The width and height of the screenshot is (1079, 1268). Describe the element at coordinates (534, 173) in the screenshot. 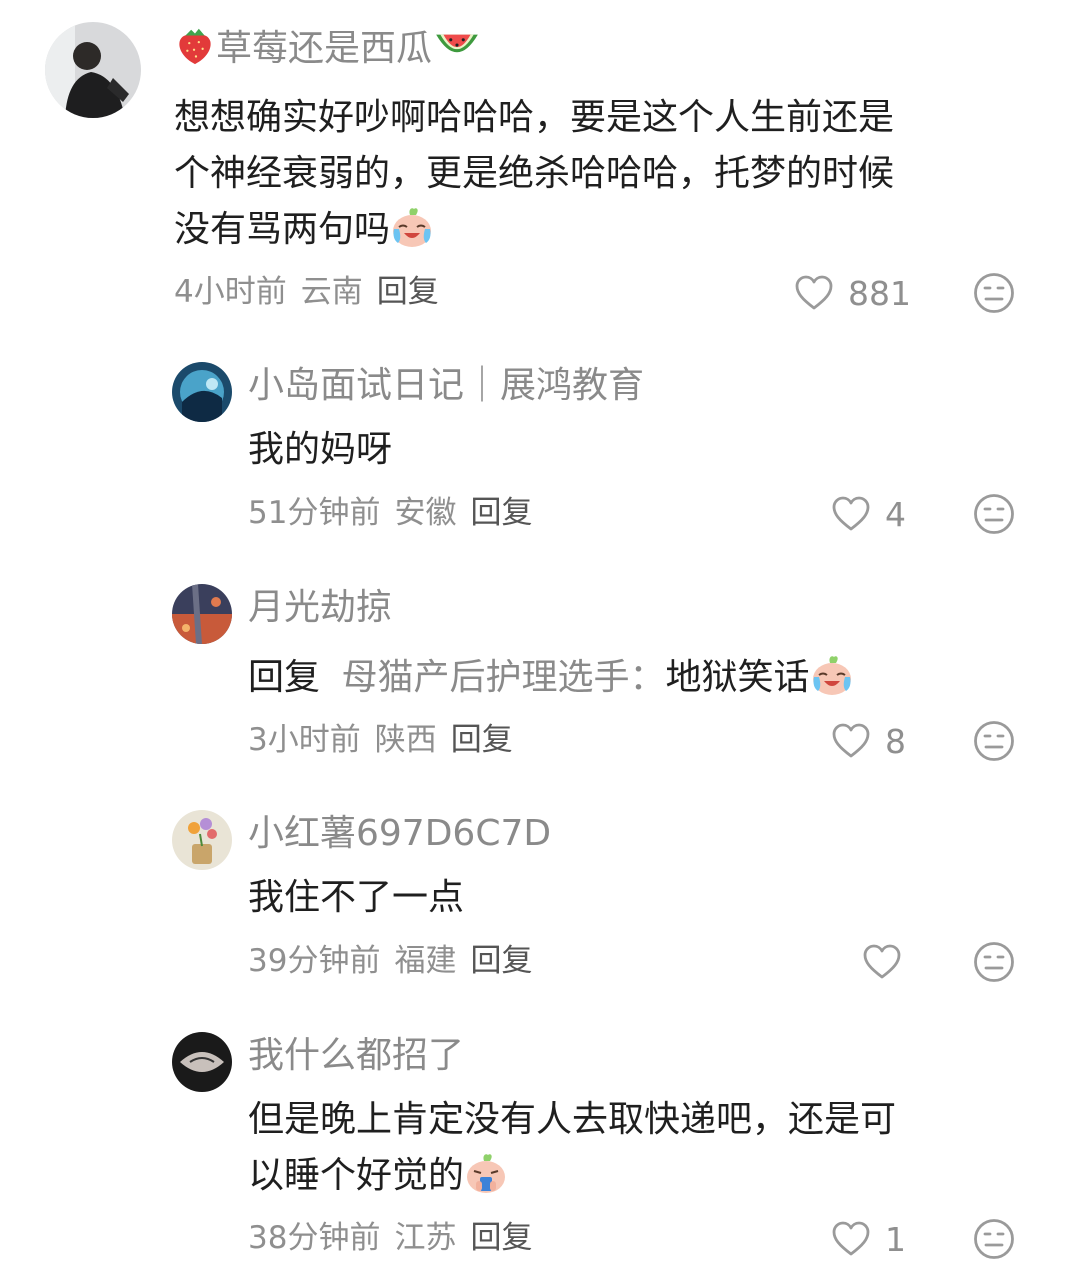

I see `comment-text-line: 个神经衰弱的，更是绝杀哈哈哈，托梦的时候` at that location.